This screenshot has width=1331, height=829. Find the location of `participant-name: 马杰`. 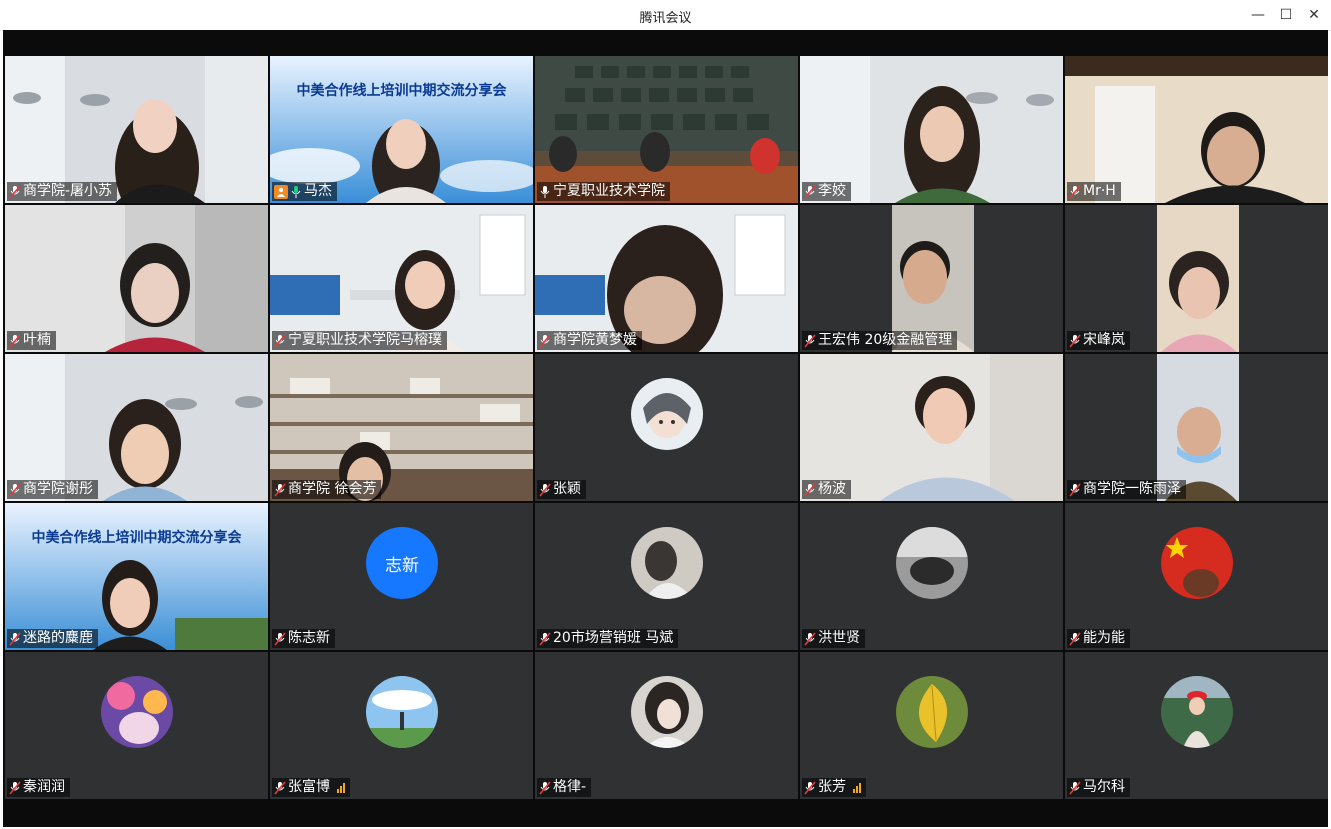

participant-name: 马杰 is located at coordinates (318, 191).